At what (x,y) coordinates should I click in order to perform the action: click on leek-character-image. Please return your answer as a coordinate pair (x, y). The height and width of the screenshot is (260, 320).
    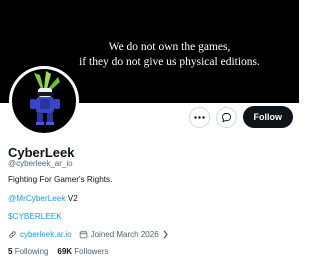
    Looking at the image, I should click on (45, 98).